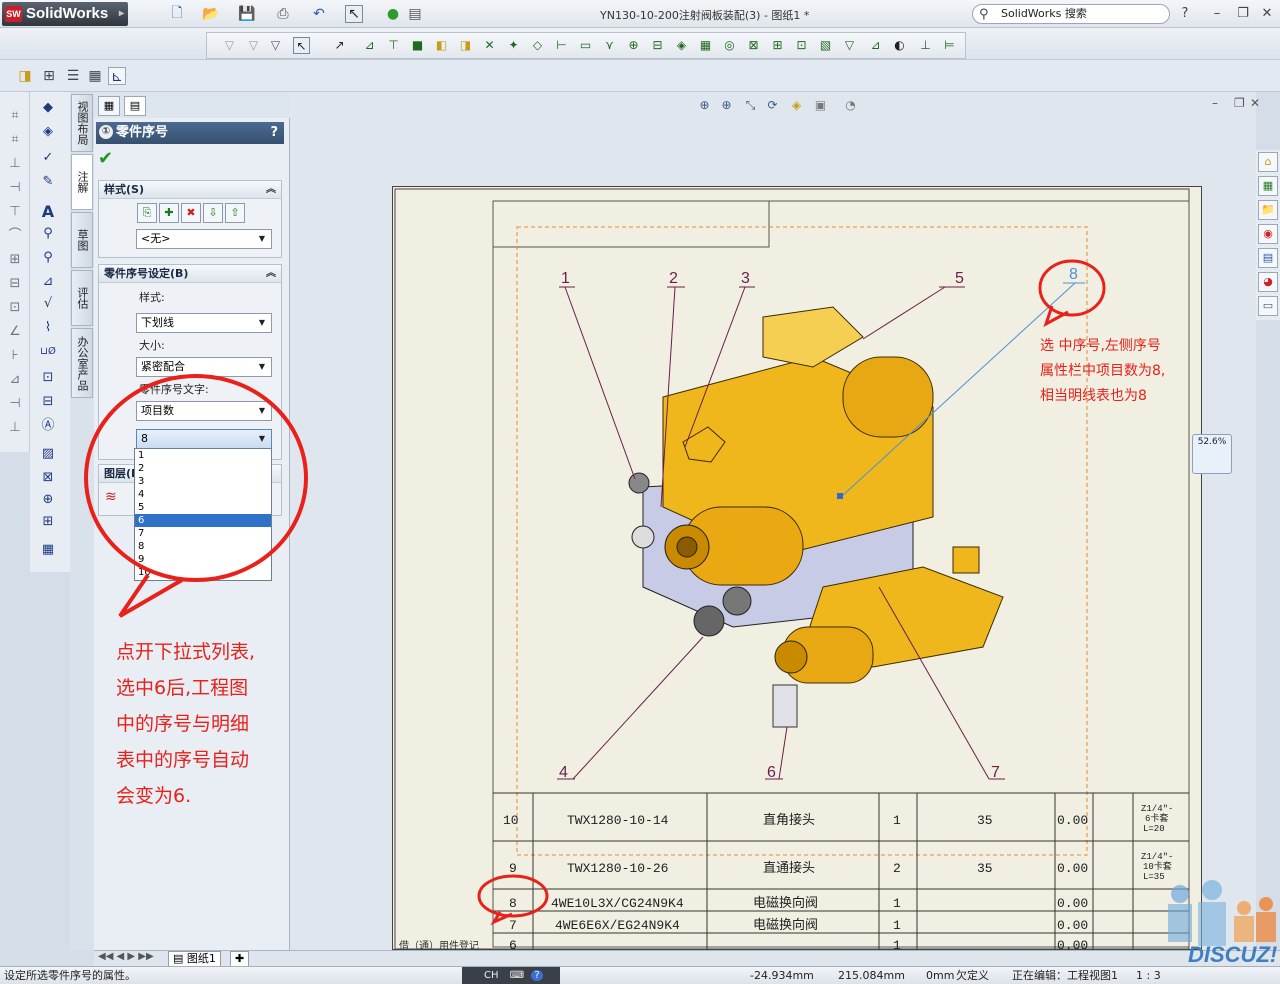 This screenshot has width=1280, height=984. Describe the element at coordinates (726, 105) in the screenshot. I see `zoom-area-icon: ⊕` at that location.